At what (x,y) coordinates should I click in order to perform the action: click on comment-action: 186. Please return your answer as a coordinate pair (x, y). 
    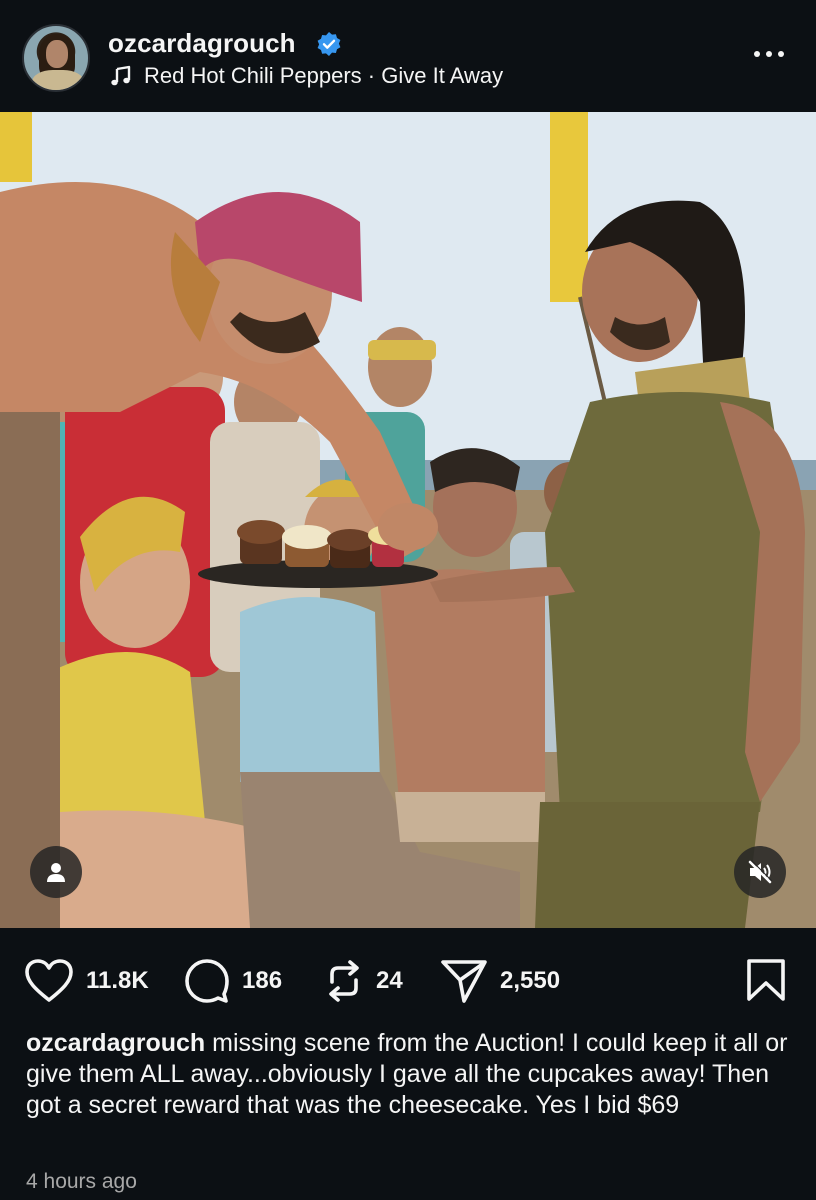
    Looking at the image, I should click on (233, 981).